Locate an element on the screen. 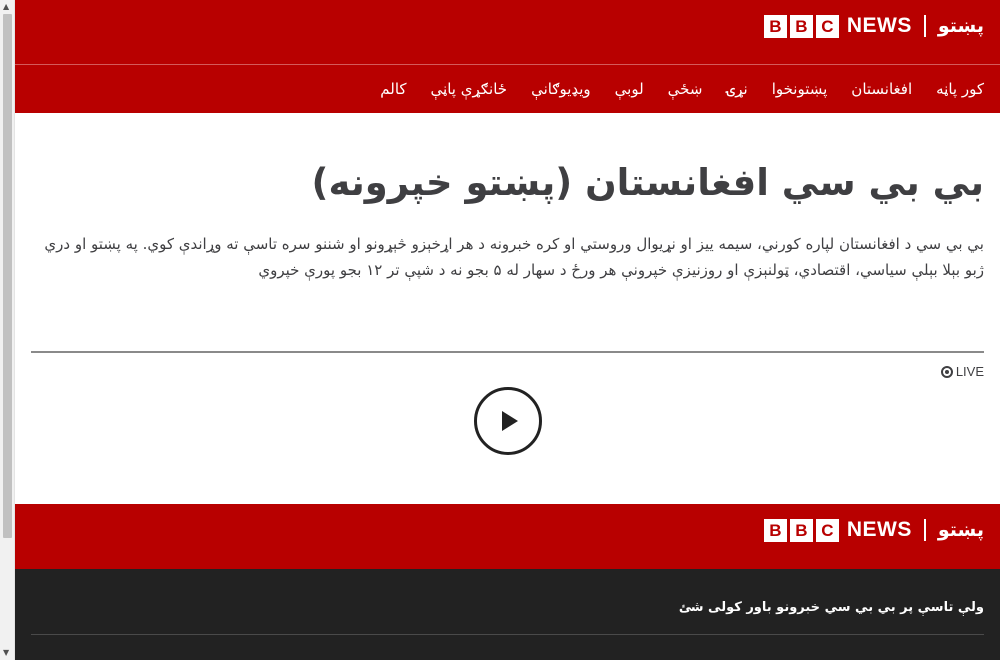 The image size is (1000, 660). footer-bbc-pashto-logo: B B C NEWS پښتو is located at coordinates (873, 530).